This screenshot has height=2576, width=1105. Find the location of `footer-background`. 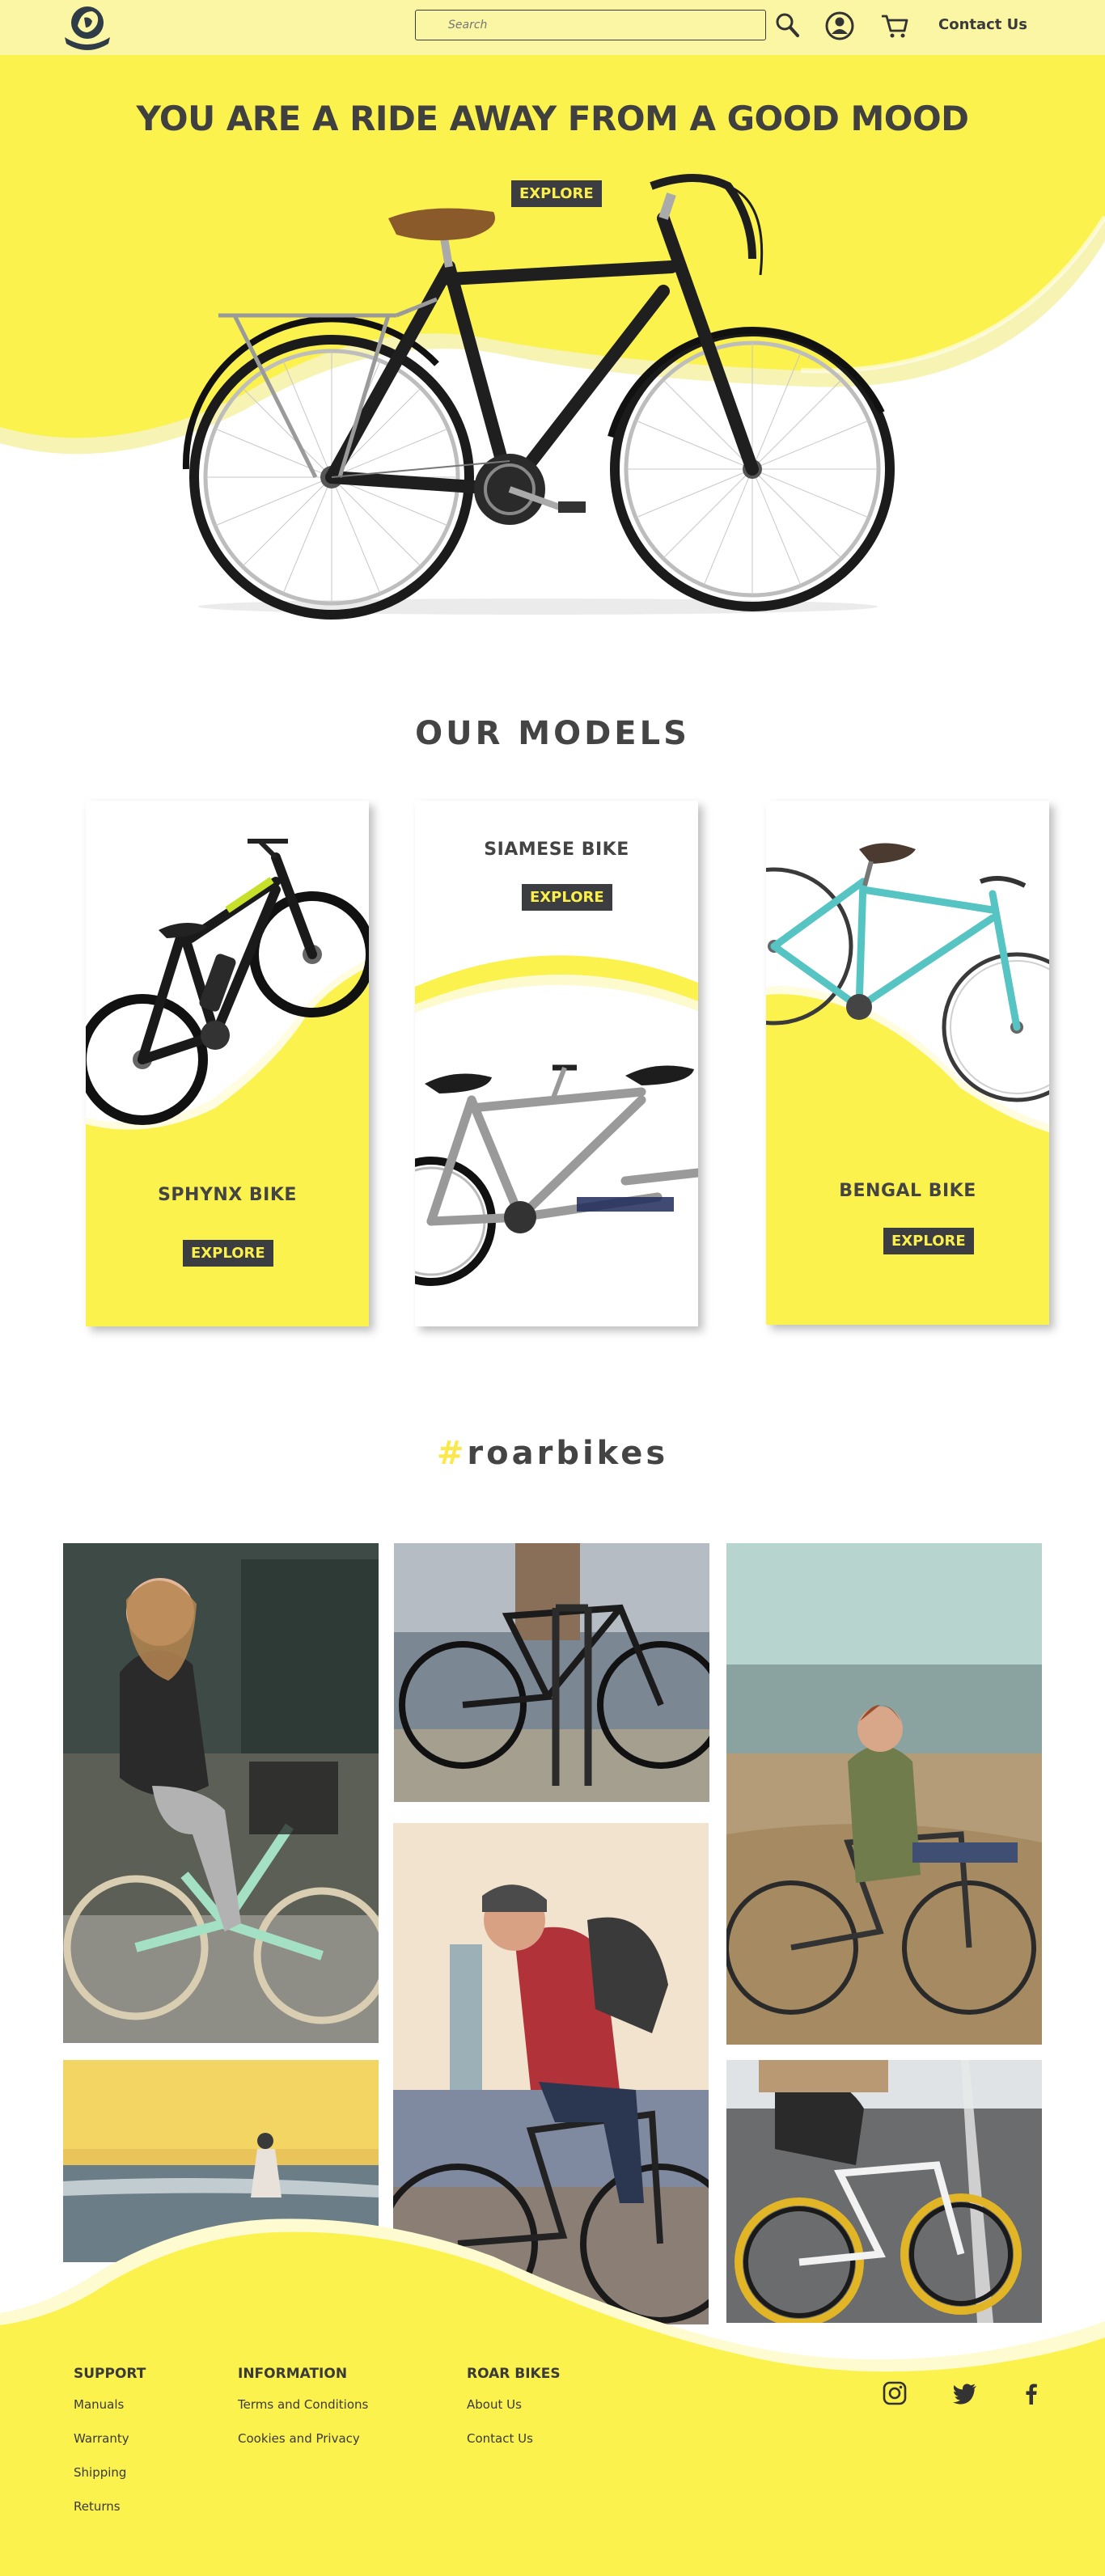

footer-background is located at coordinates (552, 2397).